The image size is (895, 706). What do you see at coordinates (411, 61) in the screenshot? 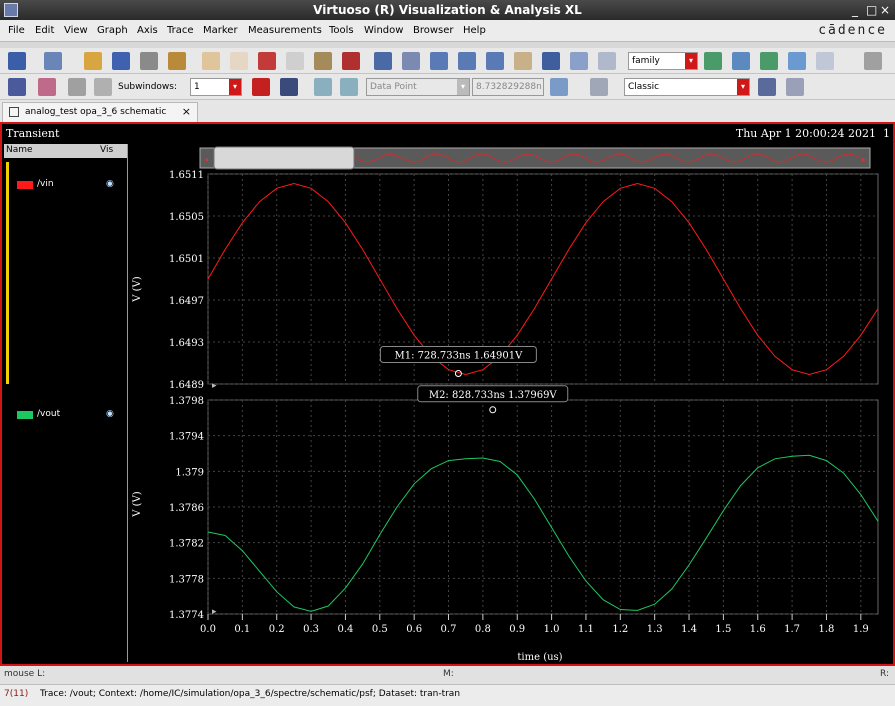
I see `forward-icon` at bounding box center [411, 61].